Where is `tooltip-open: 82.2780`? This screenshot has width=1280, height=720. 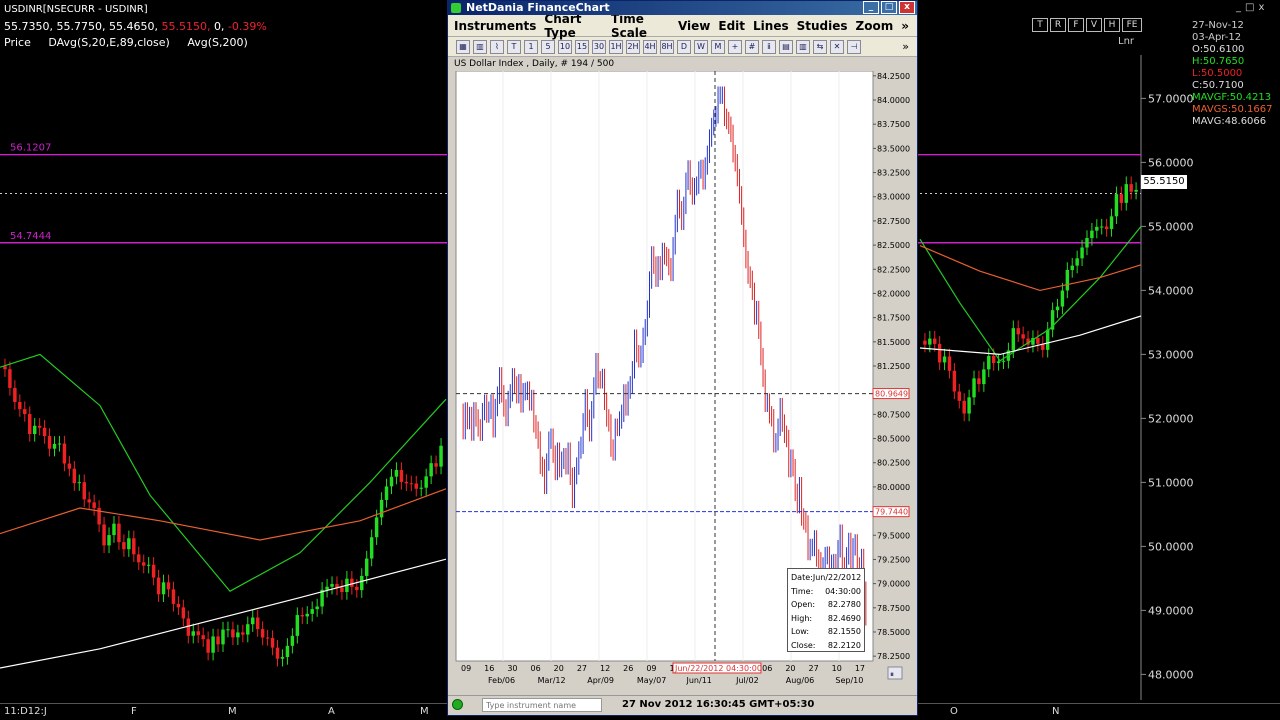 tooltip-open: 82.2780 is located at coordinates (844, 604).